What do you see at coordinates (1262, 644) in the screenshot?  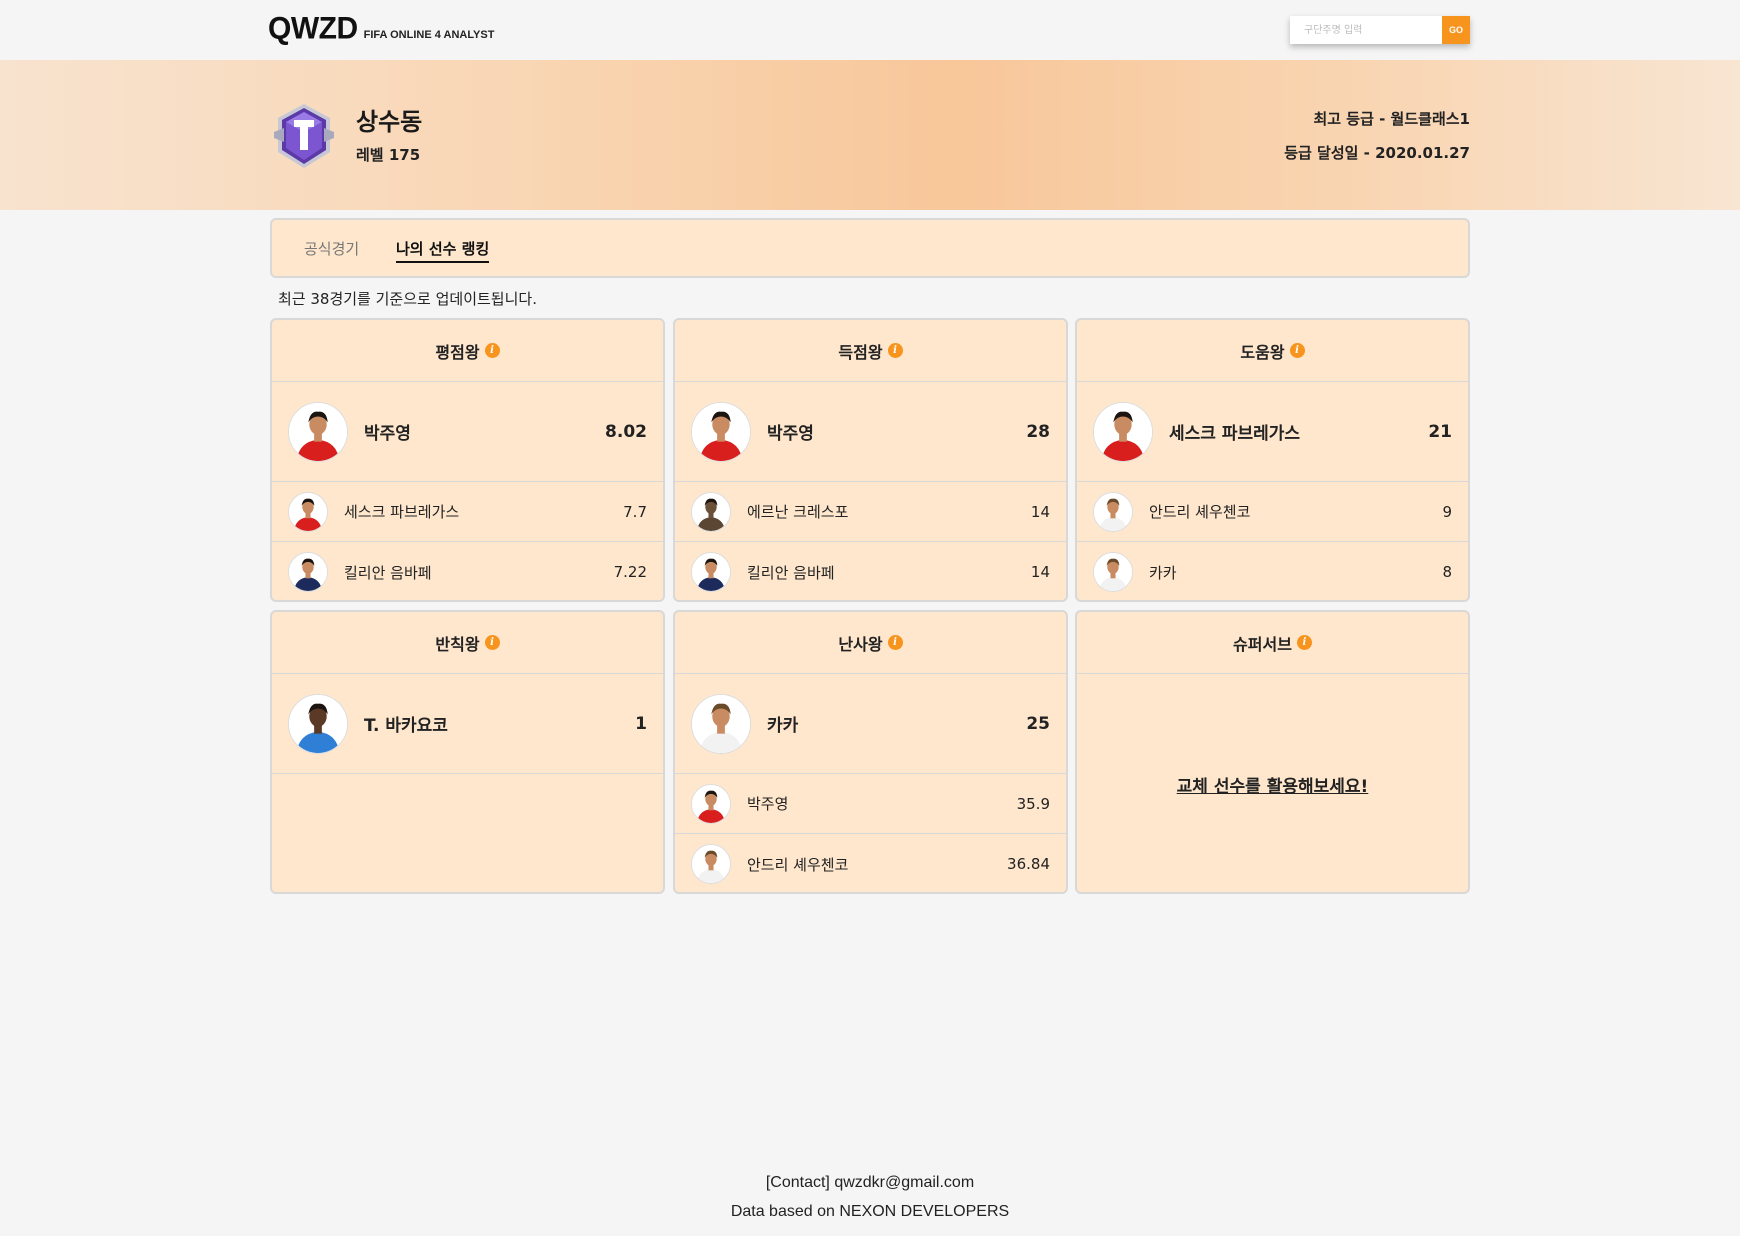 I see `card-title-text: 슈퍼서브` at bounding box center [1262, 644].